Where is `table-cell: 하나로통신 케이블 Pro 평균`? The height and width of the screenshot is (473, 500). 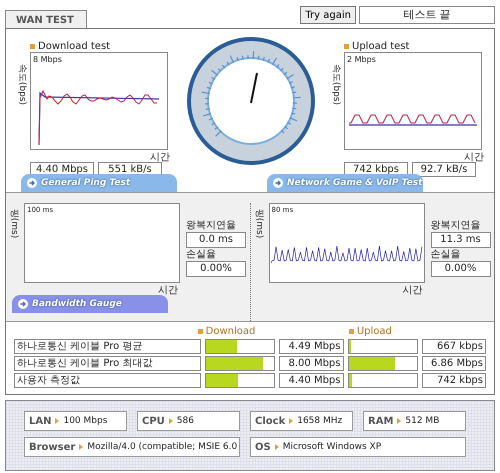
table-cell: 하나로통신 케이블 Pro 평균 is located at coordinates (107, 346).